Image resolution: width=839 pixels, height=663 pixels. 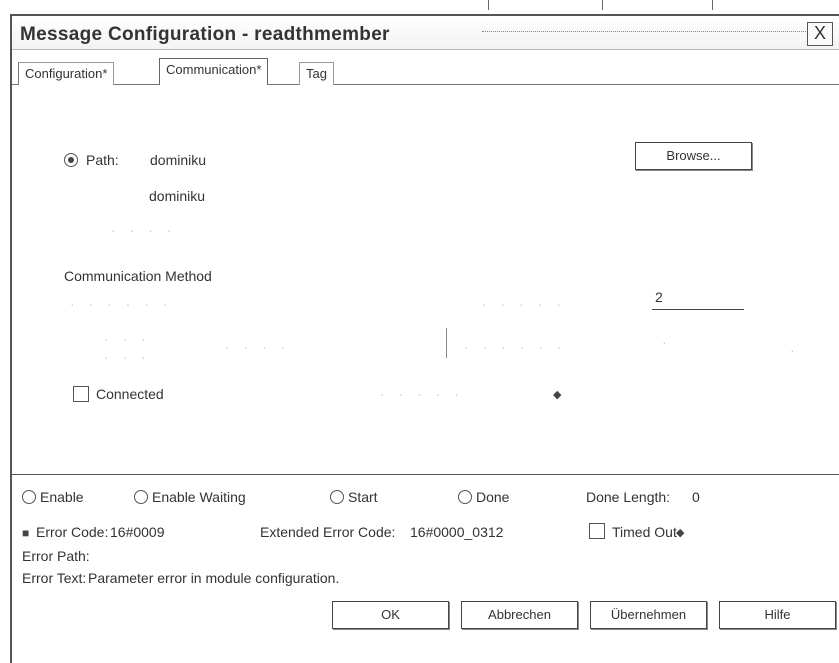 What do you see at coordinates (457, 532) in the screenshot?
I see `extended-error-value: 16#0000_0312` at bounding box center [457, 532].